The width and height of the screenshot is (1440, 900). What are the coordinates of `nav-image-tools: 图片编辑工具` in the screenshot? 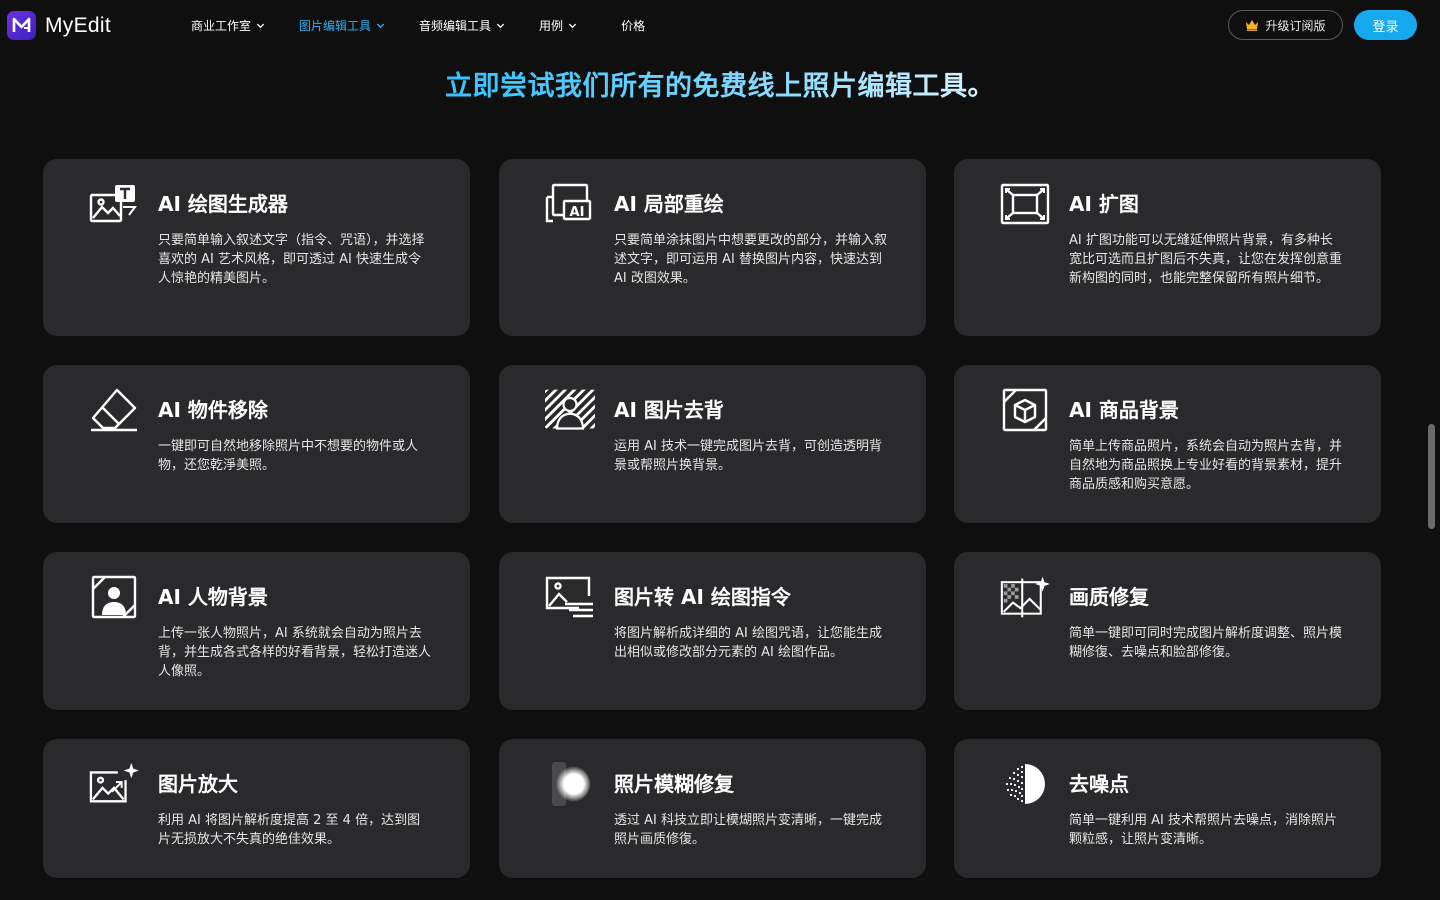 It's located at (342, 25).